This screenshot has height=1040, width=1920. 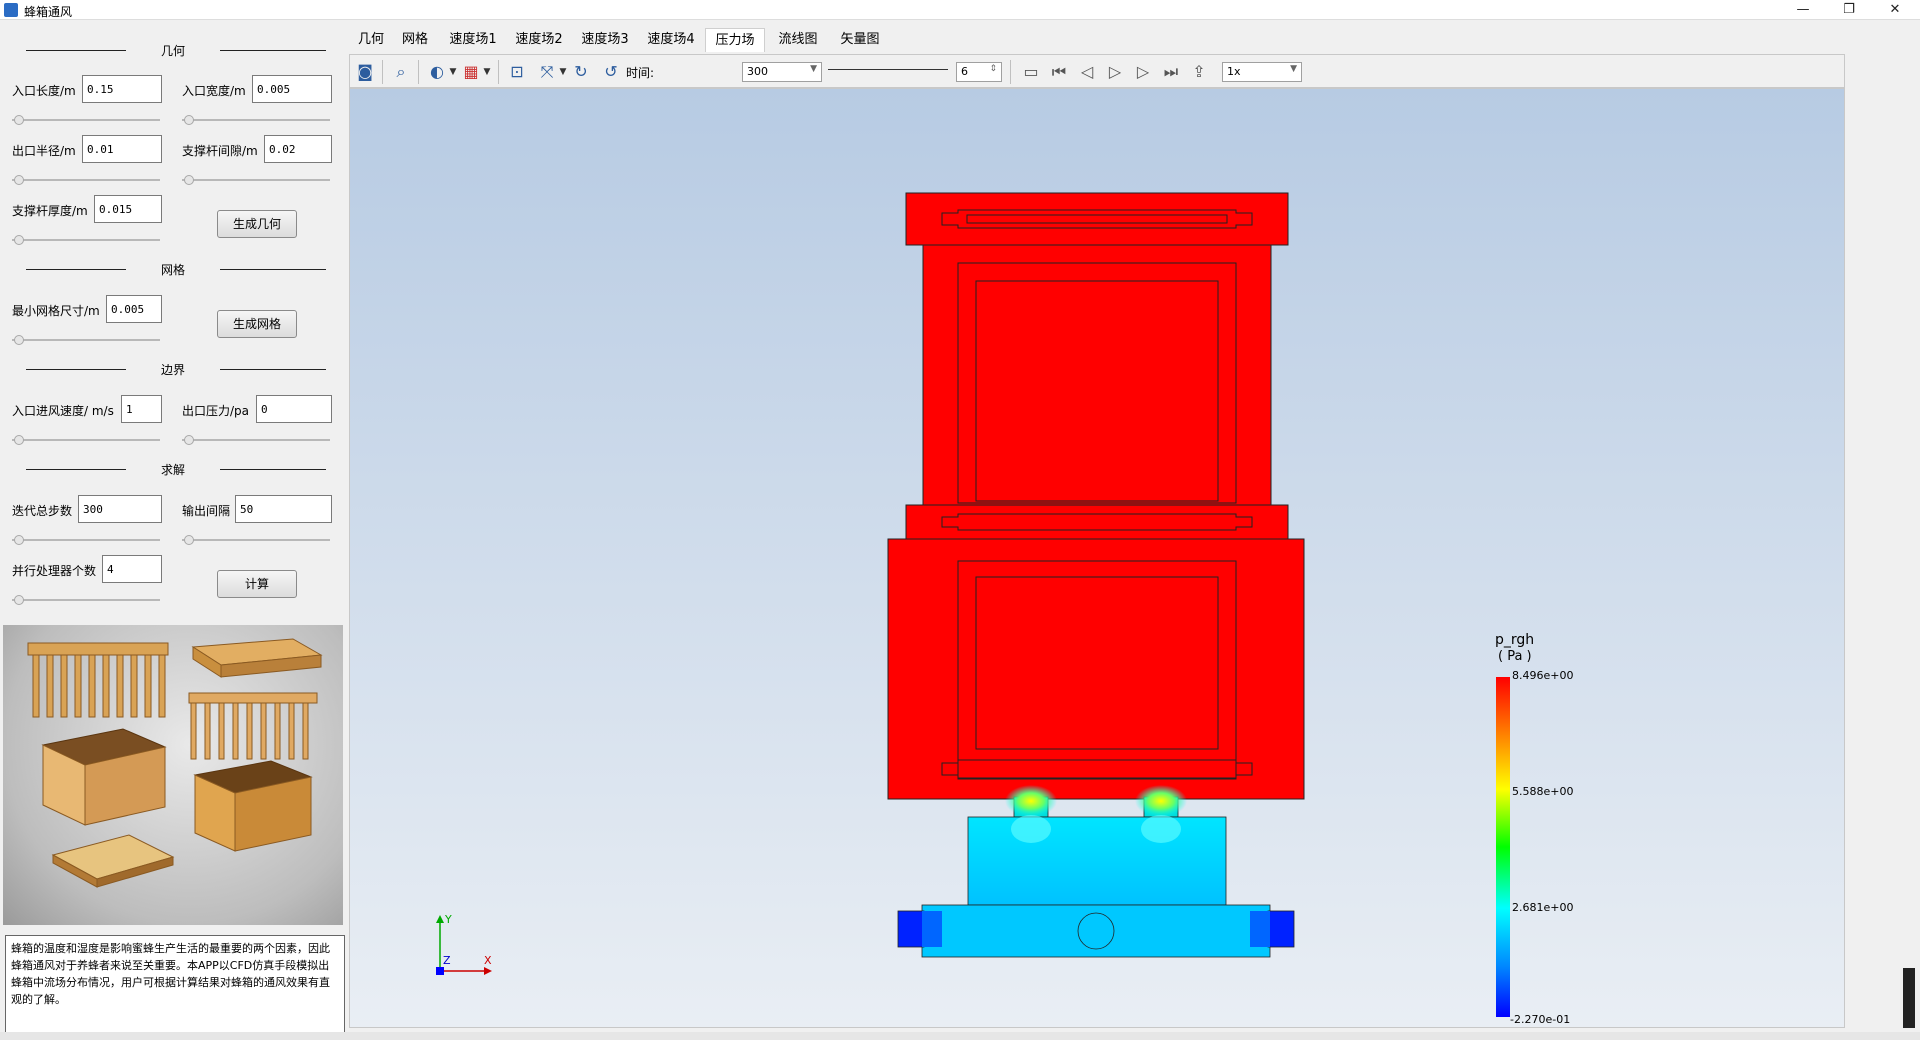 What do you see at coordinates (581, 72) in the screenshot?
I see `rotate-cw-icon: ↻` at bounding box center [581, 72].